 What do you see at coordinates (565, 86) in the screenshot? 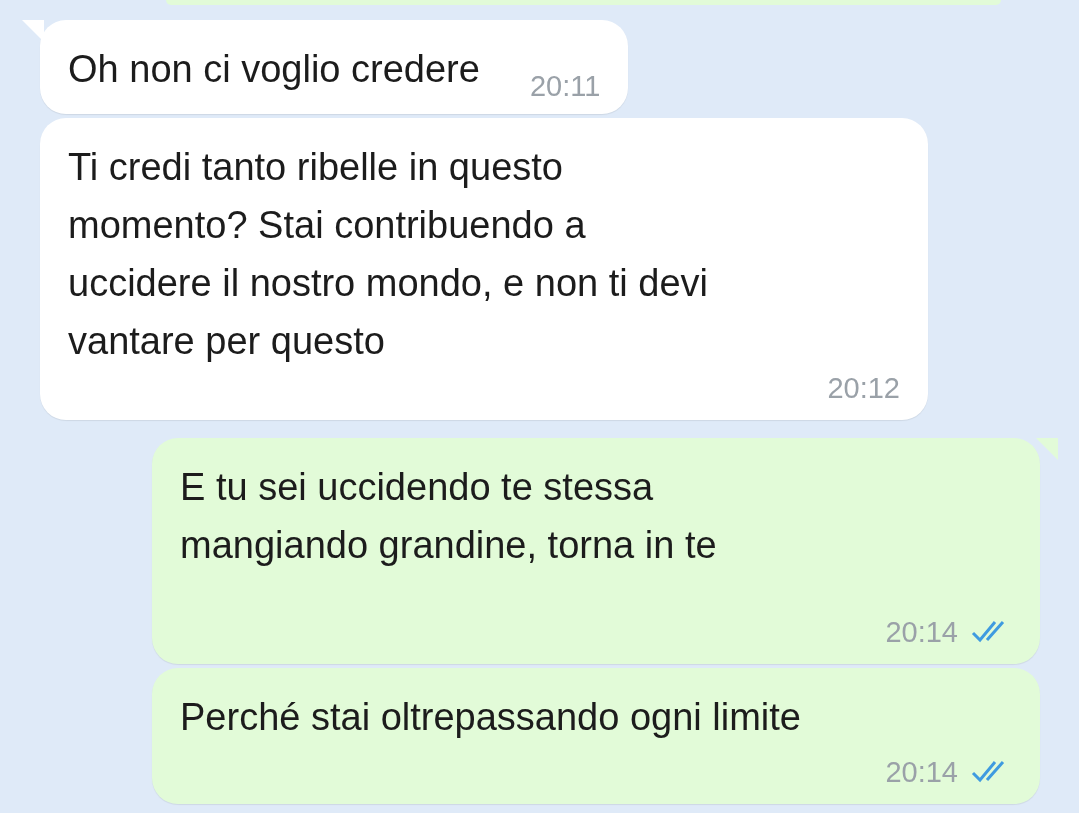
I see `message-time: 20:11` at bounding box center [565, 86].